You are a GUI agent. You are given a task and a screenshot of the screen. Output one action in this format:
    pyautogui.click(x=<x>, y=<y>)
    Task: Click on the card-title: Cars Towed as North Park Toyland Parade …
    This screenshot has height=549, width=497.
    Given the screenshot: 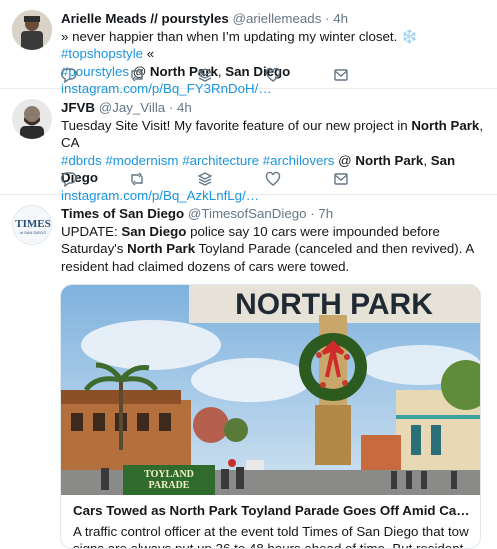 What is the action you would take?
    pyautogui.click(x=273, y=510)
    